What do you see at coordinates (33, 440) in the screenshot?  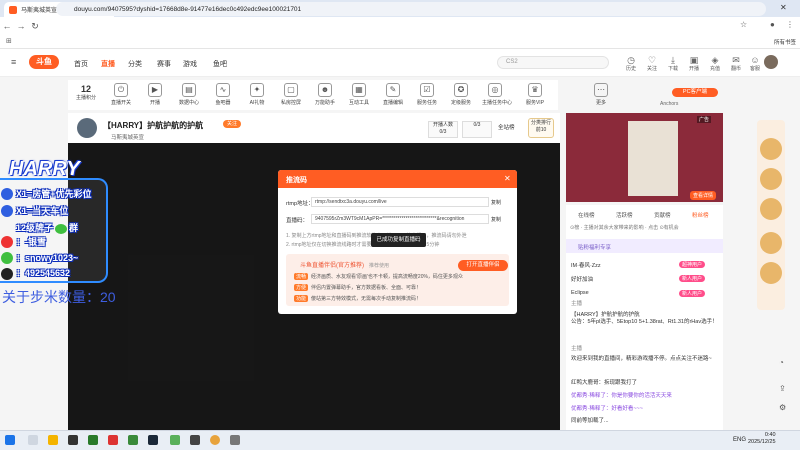 I see `search-icon` at bounding box center [33, 440].